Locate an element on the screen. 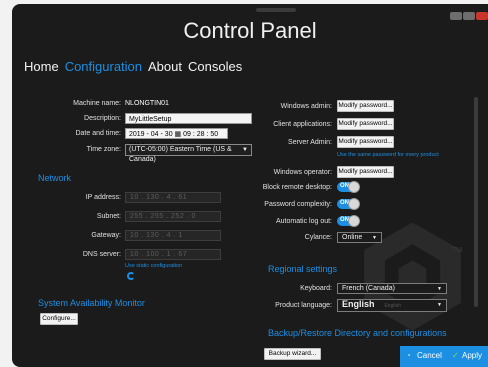  footer-action-bar: ◔ Cancel ✓ Apply is located at coordinates (444, 356).